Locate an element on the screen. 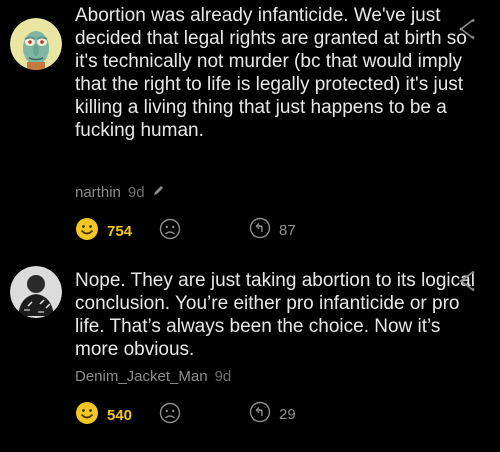 The image size is (500, 452). smile-count: 540 is located at coordinates (120, 415).